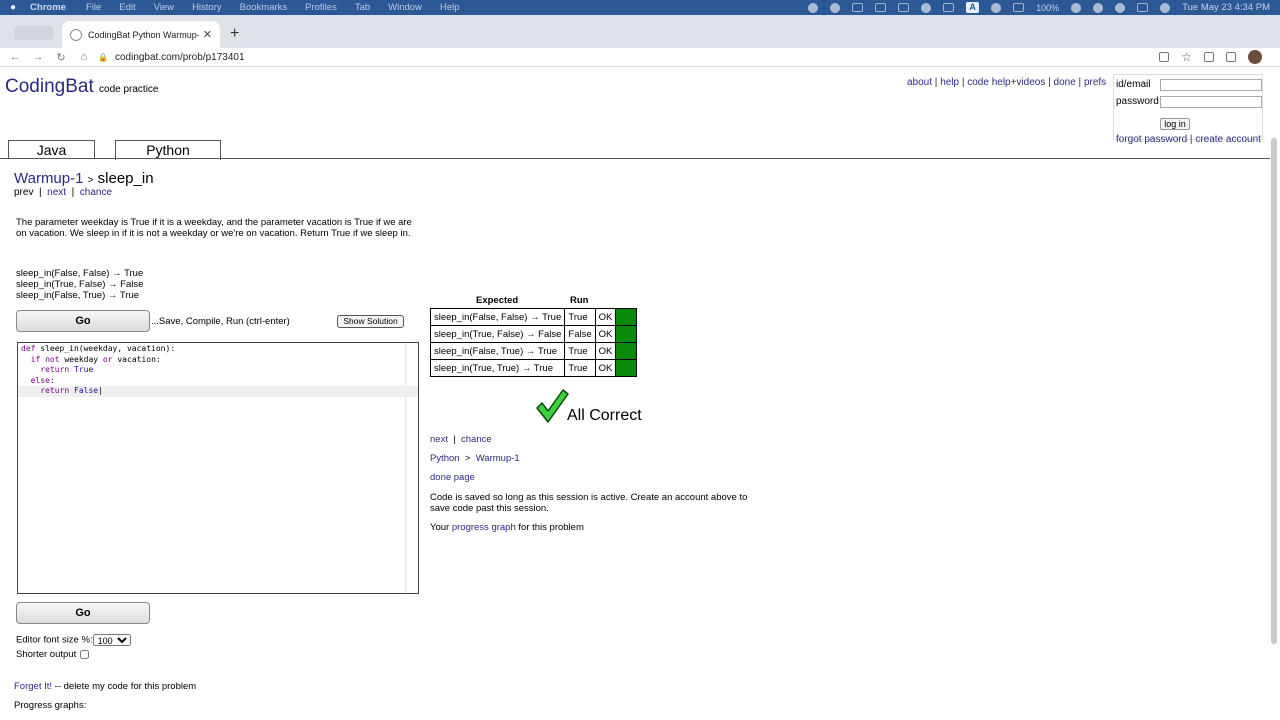 The image size is (1280, 720). I want to click on menubar-clock: Tue May 23 4:34 PM, so click(1226, 7).